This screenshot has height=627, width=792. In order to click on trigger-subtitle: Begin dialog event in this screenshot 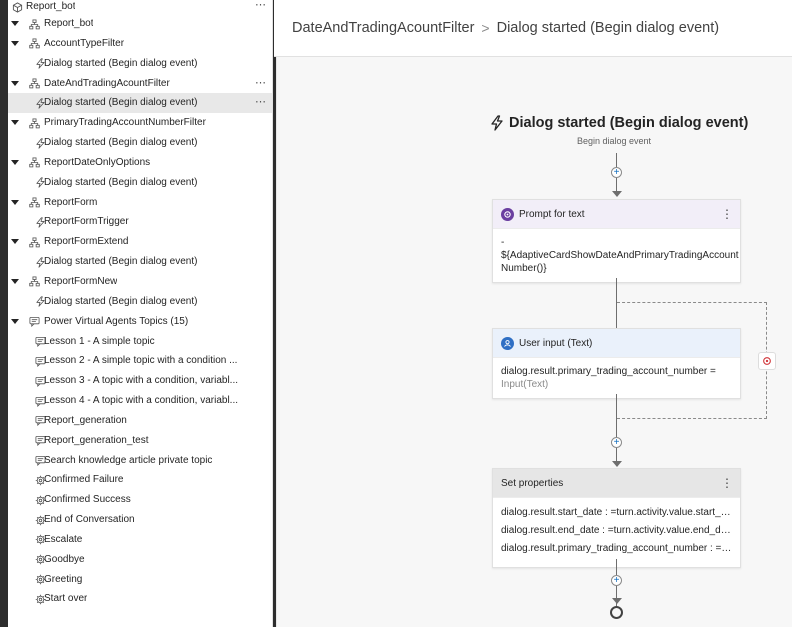, I will do `click(614, 141)`.